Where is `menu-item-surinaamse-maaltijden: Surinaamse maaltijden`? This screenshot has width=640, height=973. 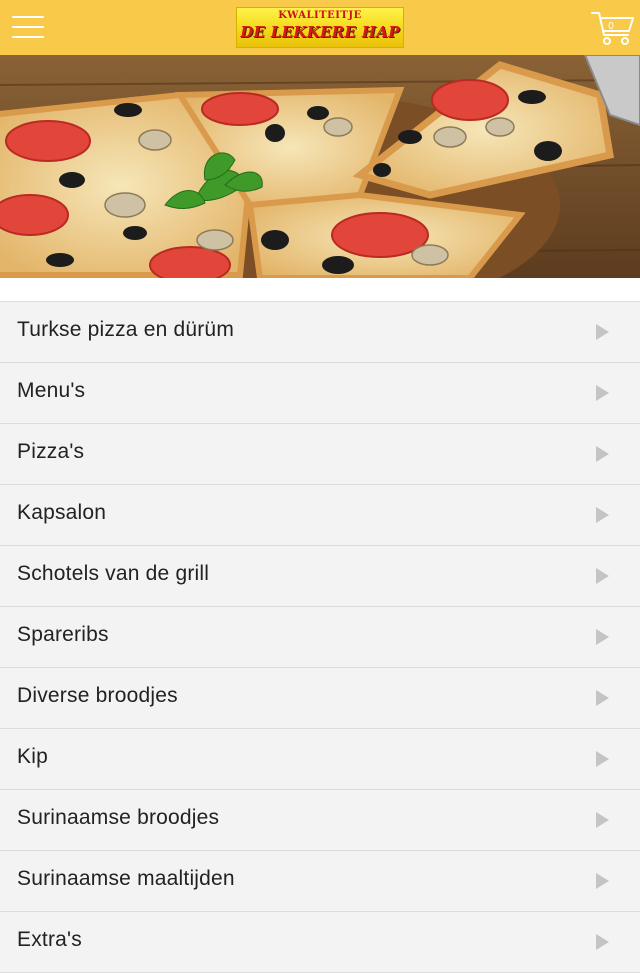
menu-item-surinaamse-maaltijden: Surinaamse maaltijden is located at coordinates (320, 881).